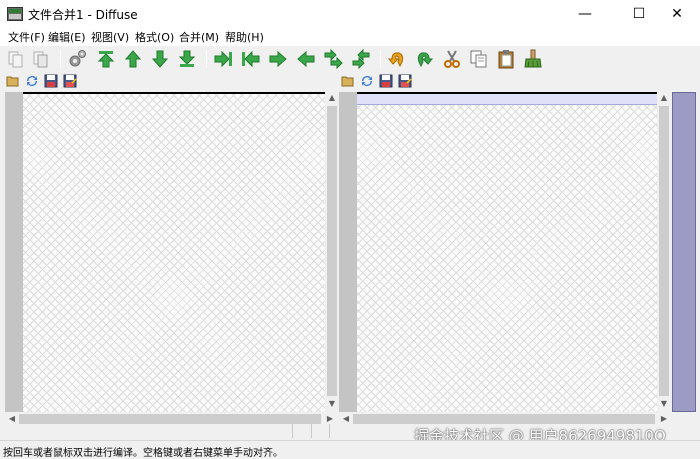  I want to click on close-button: ✕, so click(677, 14).